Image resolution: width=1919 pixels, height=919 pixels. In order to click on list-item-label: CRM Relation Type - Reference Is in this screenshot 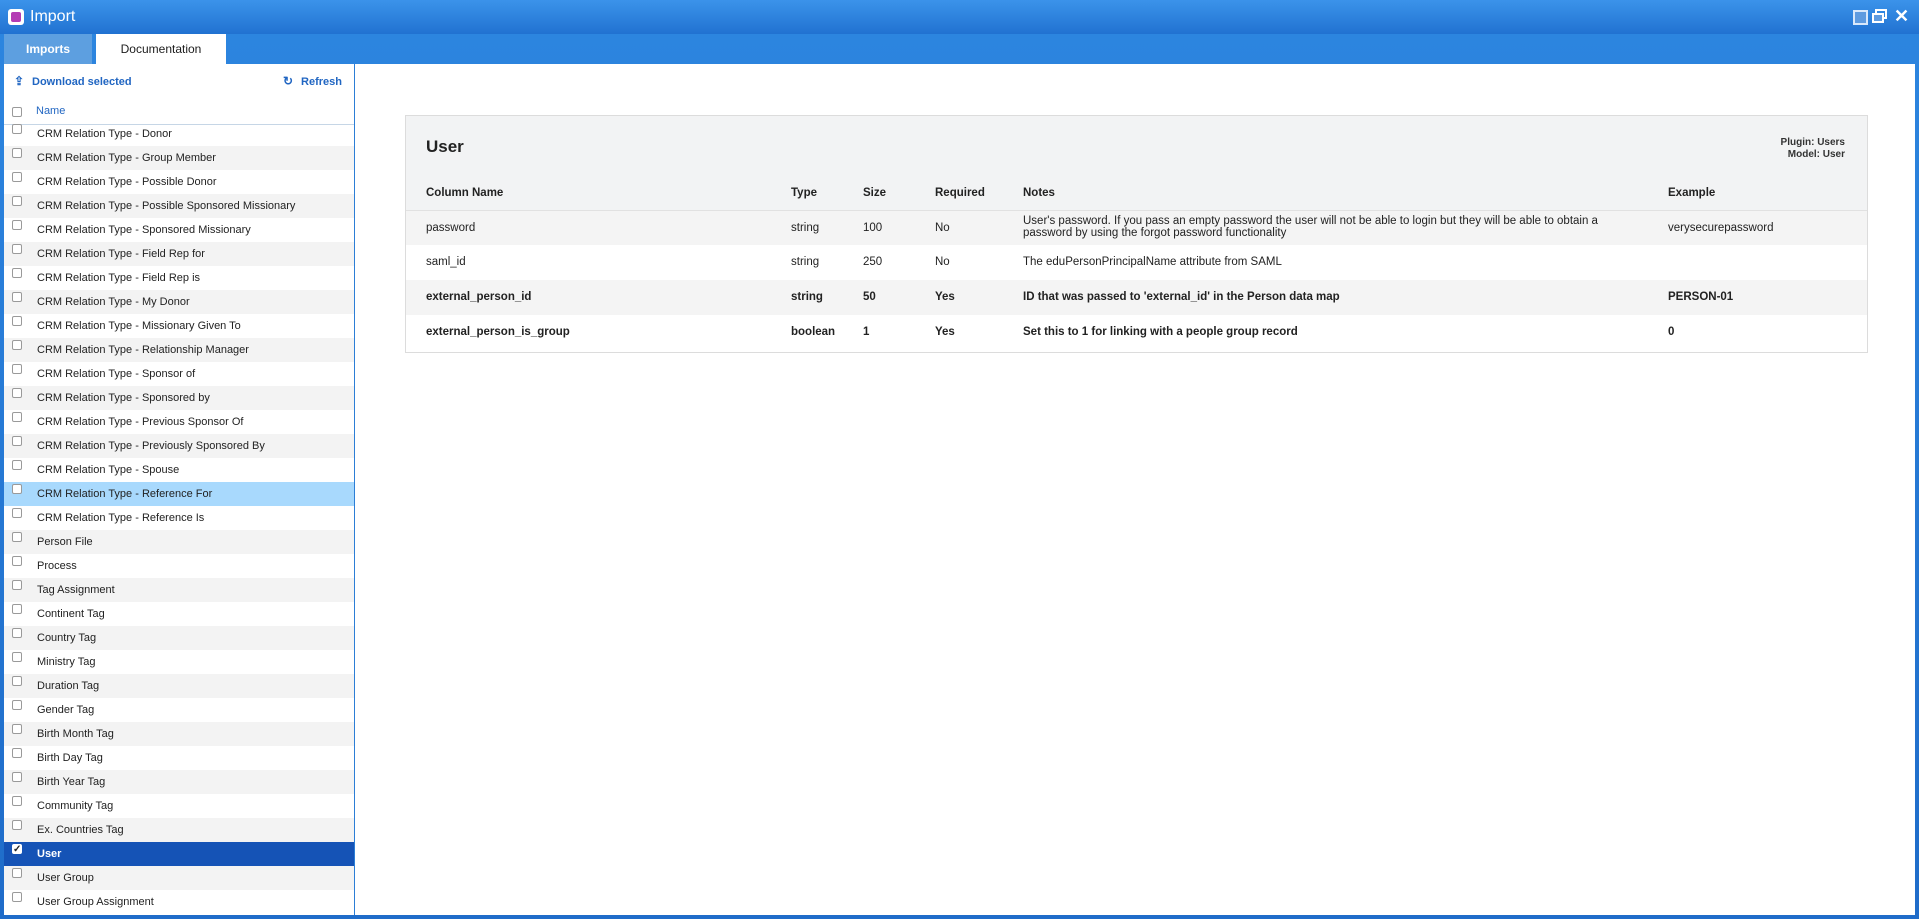, I will do `click(121, 518)`.